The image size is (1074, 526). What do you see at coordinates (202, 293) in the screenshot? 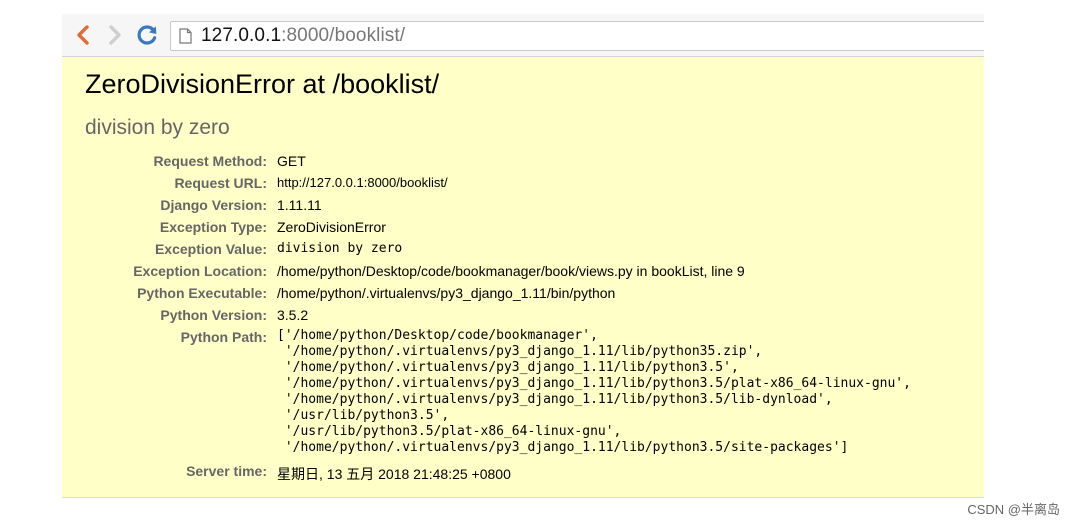
I see `meta-label: Python Executable:` at bounding box center [202, 293].